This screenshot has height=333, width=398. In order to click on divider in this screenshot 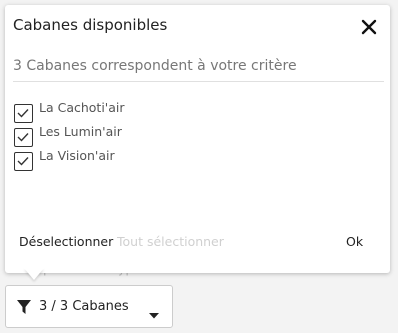, I will do `click(198, 81)`.